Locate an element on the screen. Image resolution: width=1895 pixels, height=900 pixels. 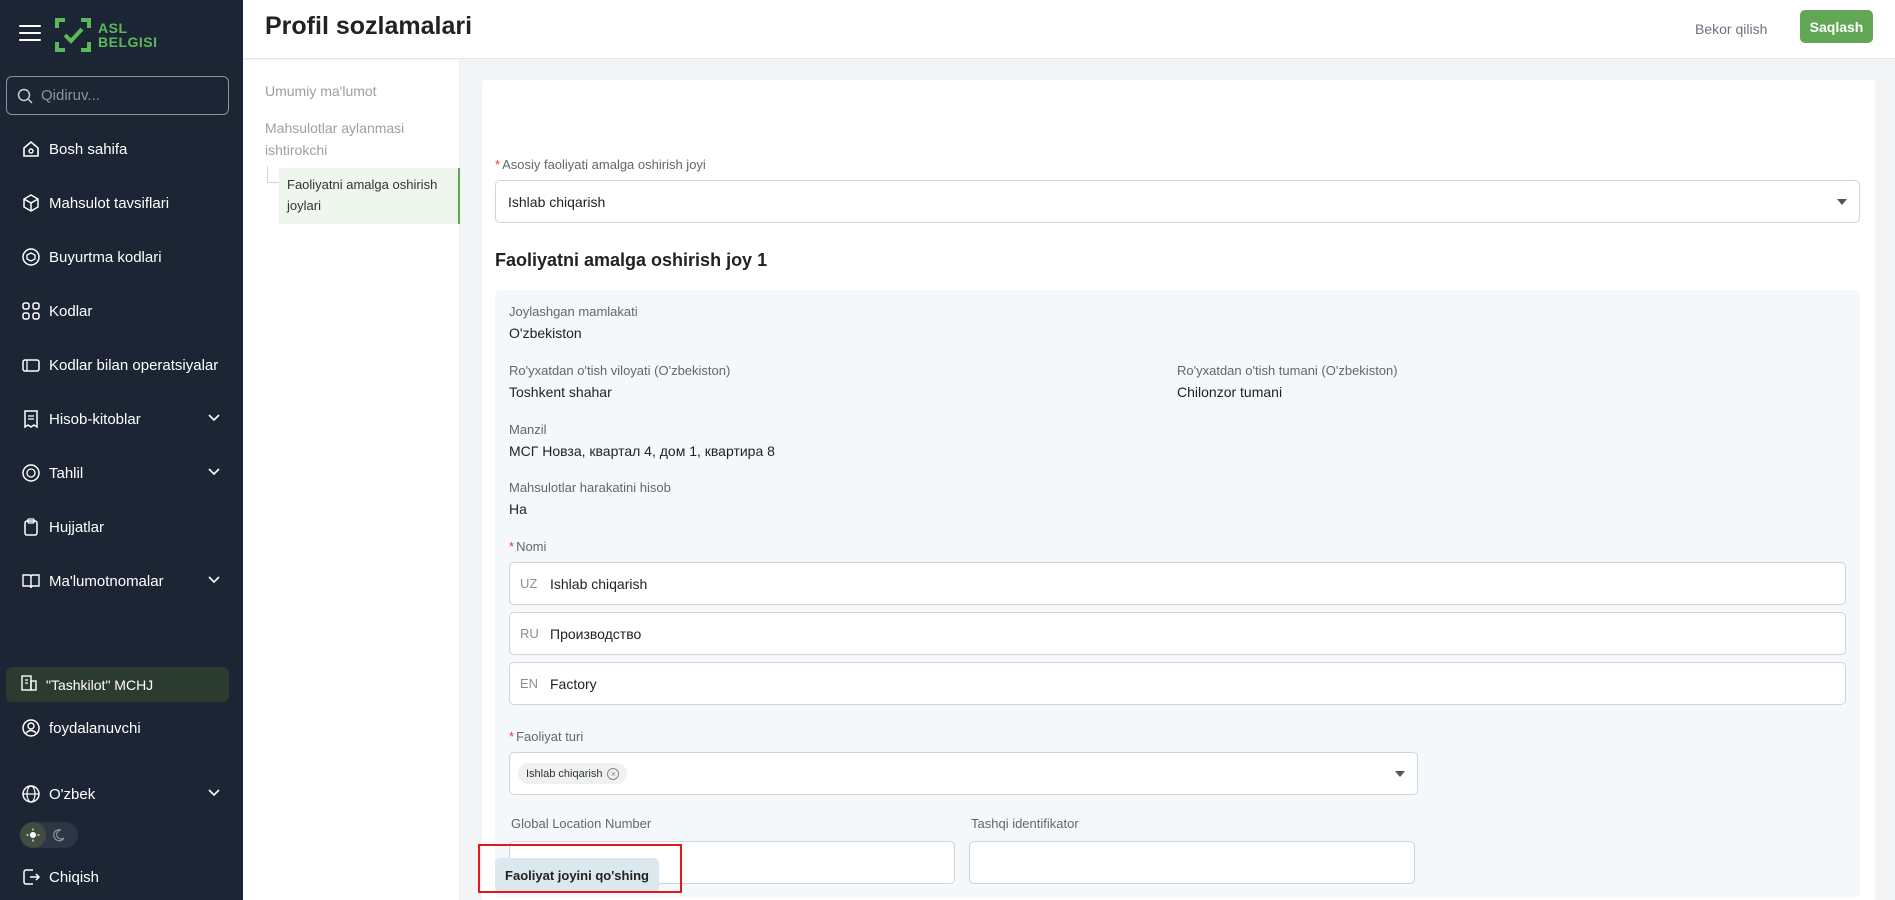
name-uz-input is located at coordinates (1150, 583).